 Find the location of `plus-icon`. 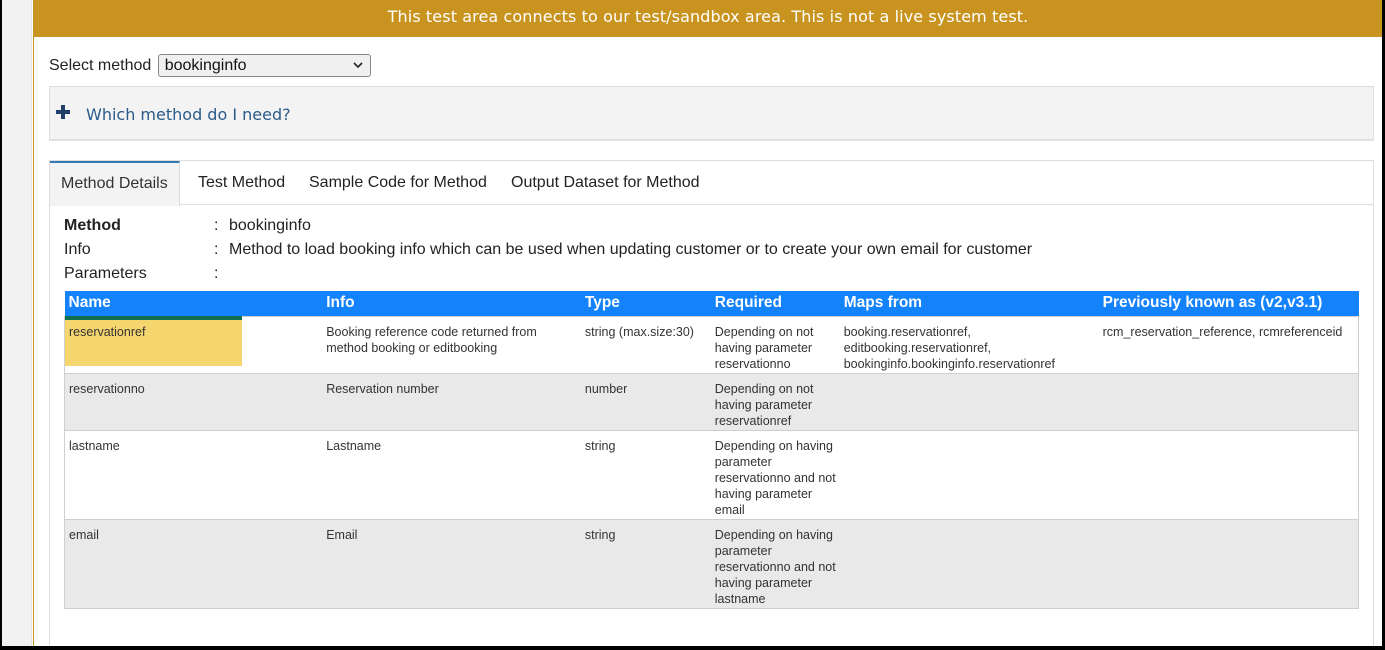

plus-icon is located at coordinates (63, 112).